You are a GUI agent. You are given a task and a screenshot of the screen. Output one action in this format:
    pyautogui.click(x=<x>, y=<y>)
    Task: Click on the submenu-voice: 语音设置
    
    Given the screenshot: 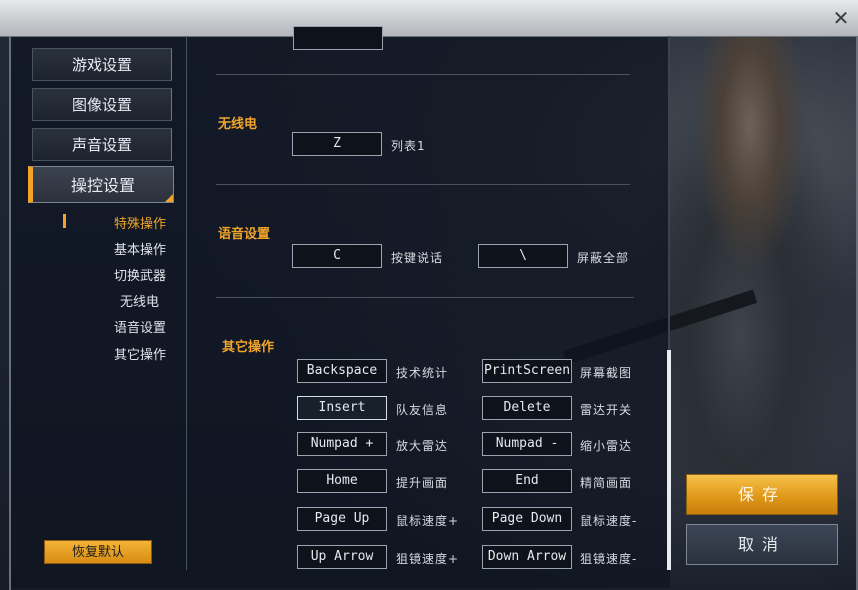 What is the action you would take?
    pyautogui.click(x=106, y=326)
    